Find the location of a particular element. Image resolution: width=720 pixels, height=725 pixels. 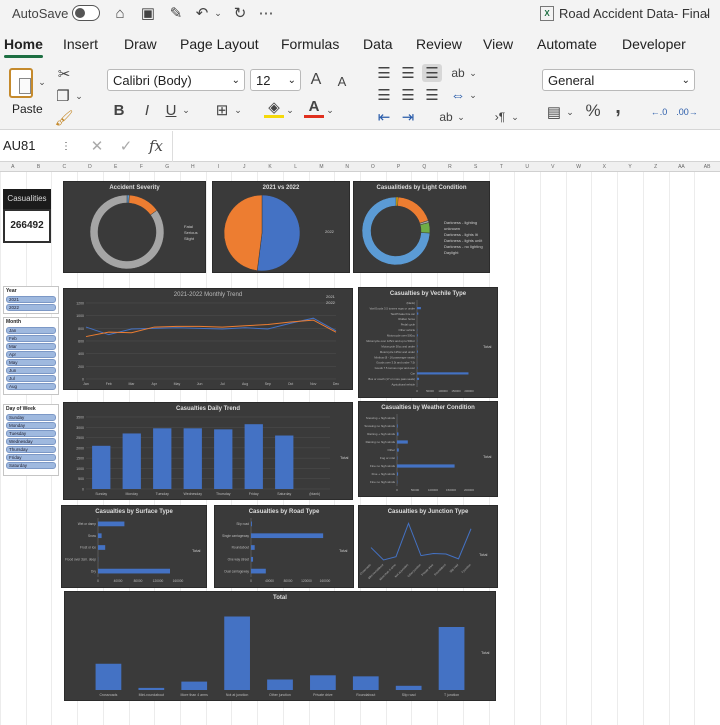

column-header: C is located at coordinates (64, 167).